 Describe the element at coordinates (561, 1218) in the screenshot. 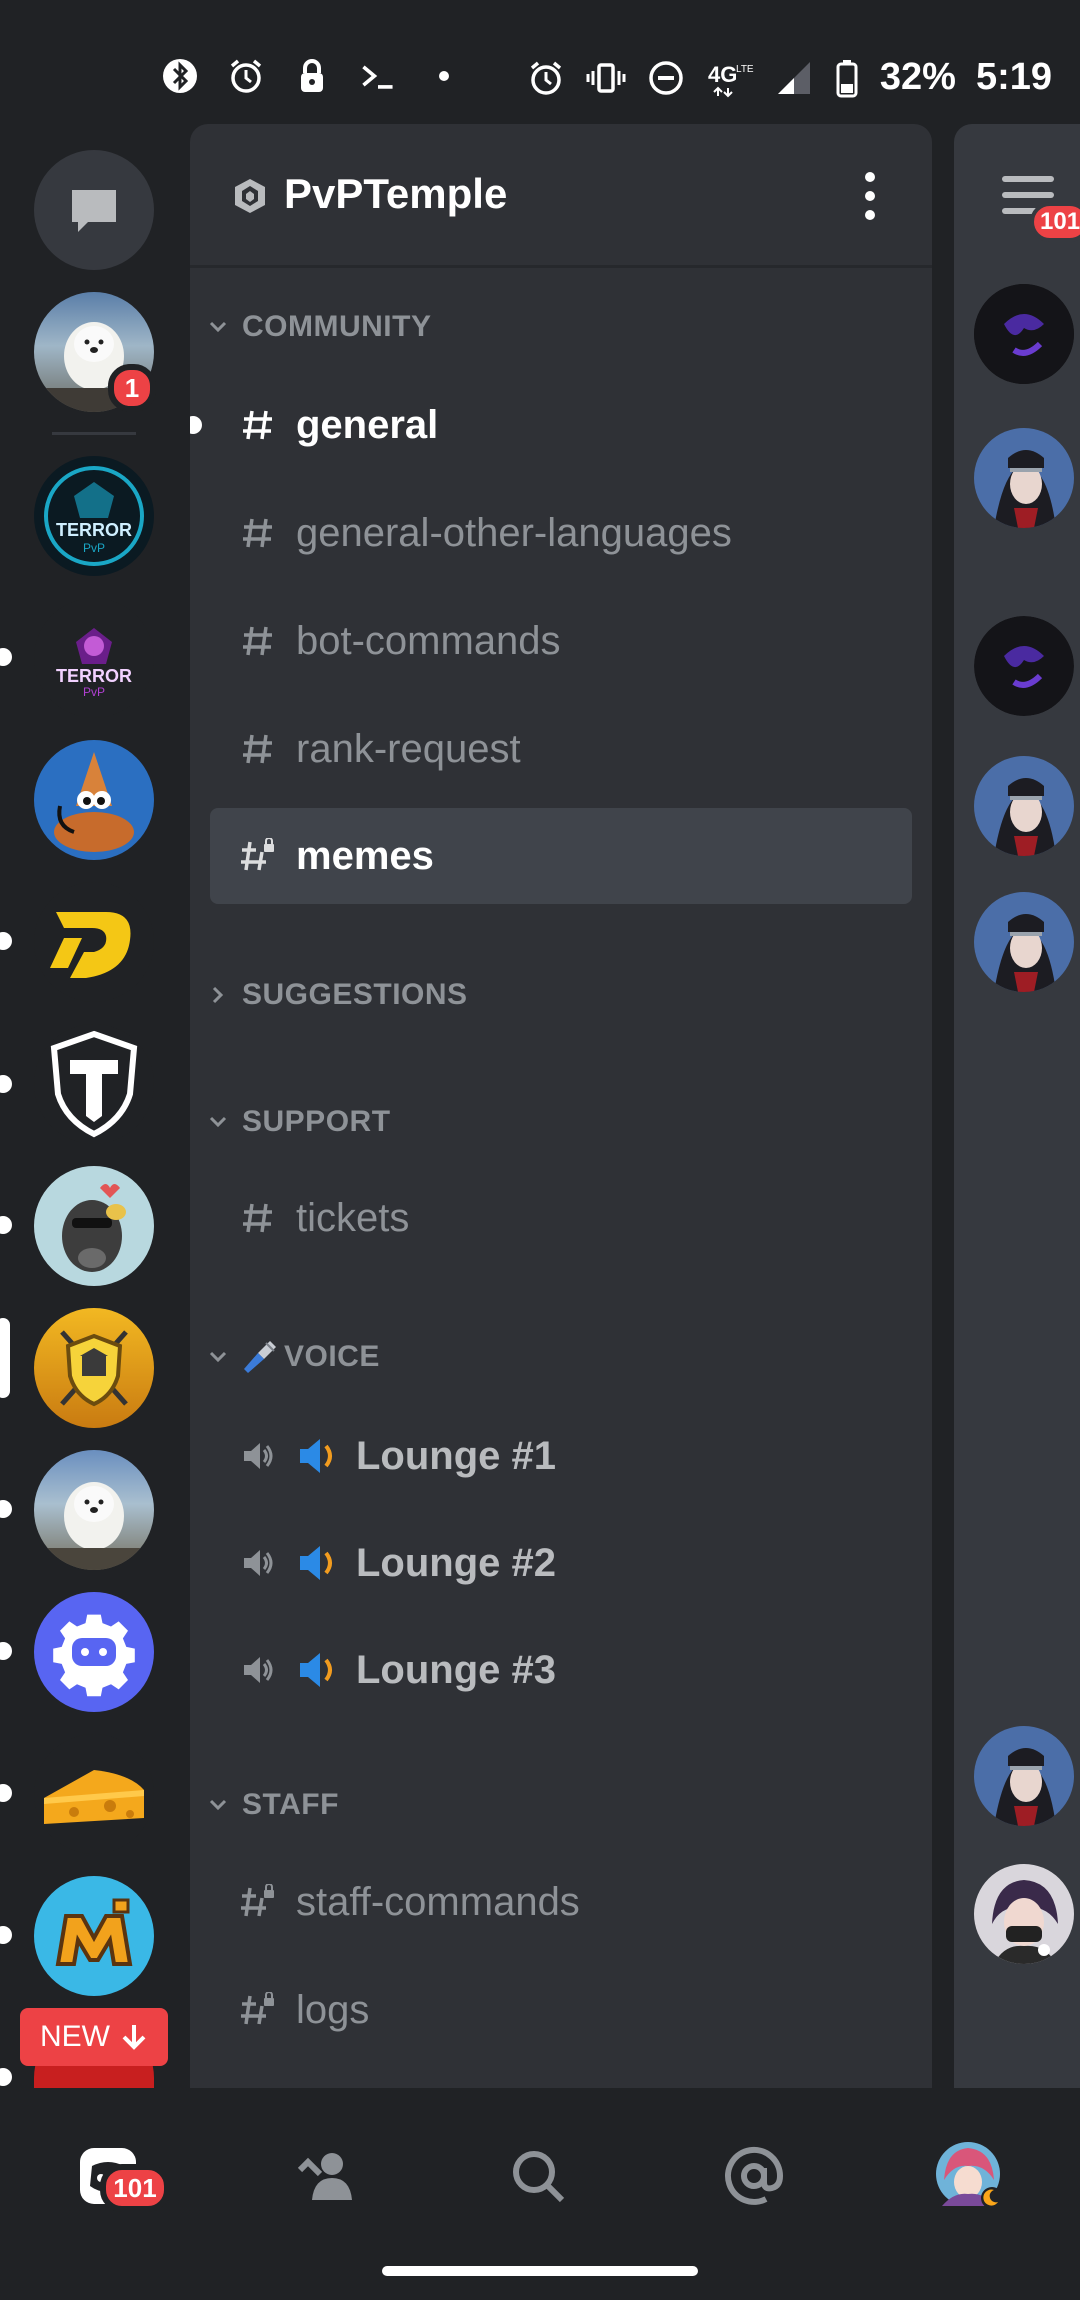

I see `channel-tickets: tickets` at that location.